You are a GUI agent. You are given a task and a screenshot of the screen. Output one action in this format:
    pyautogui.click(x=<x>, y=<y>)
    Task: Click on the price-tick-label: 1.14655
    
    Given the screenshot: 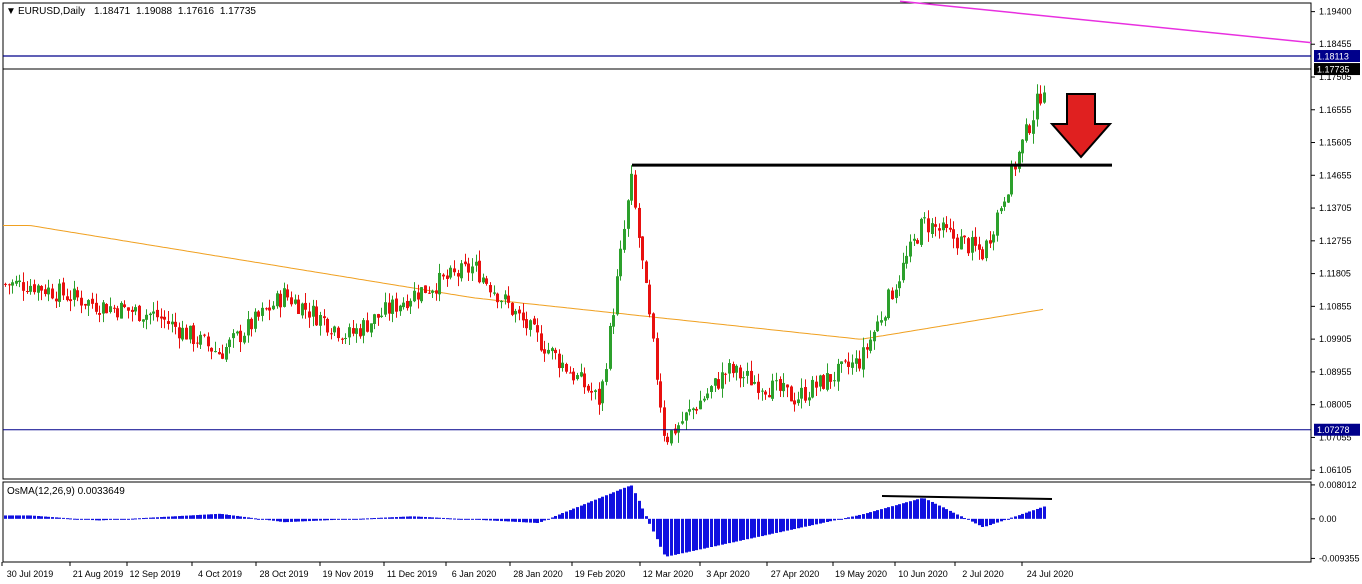 What is the action you would take?
    pyautogui.click(x=1335, y=175)
    